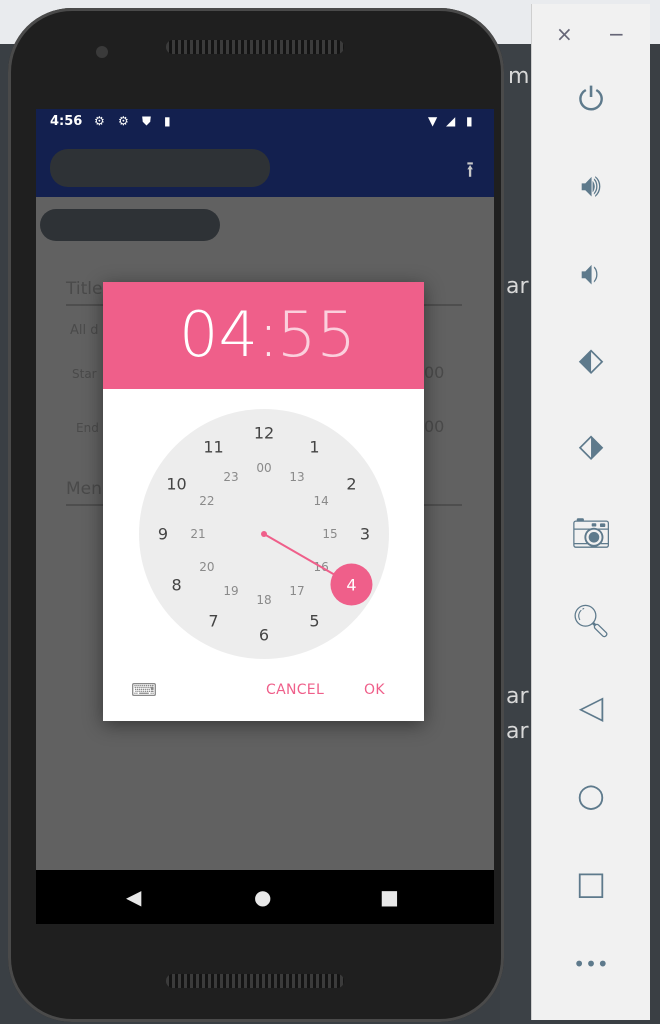  Describe the element at coordinates (66, 121) in the screenshot. I see `status-time: 4:56` at that location.